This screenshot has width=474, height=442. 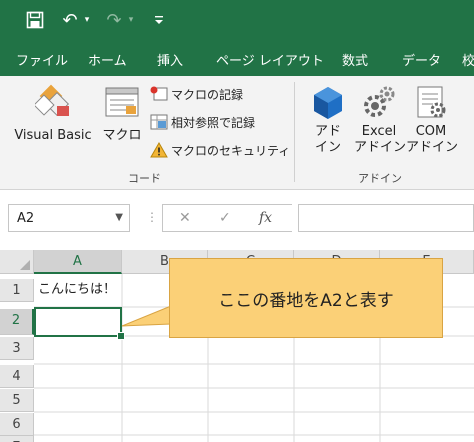 I want to click on tab-page-layout: ページ レイアウト, so click(x=270, y=59).